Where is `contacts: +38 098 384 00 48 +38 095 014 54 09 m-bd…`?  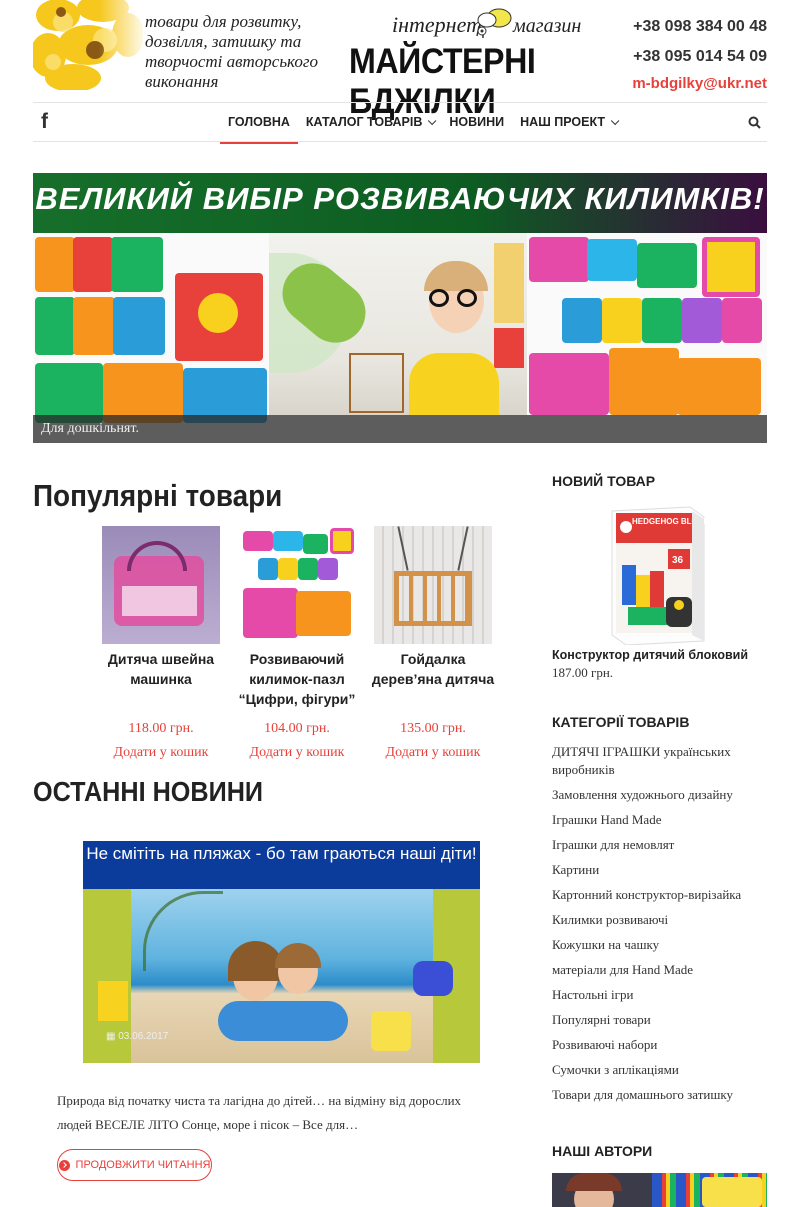
contacts: +38 098 384 00 48 +38 095 014 54 09 m-bd… is located at coordinates (699, 54).